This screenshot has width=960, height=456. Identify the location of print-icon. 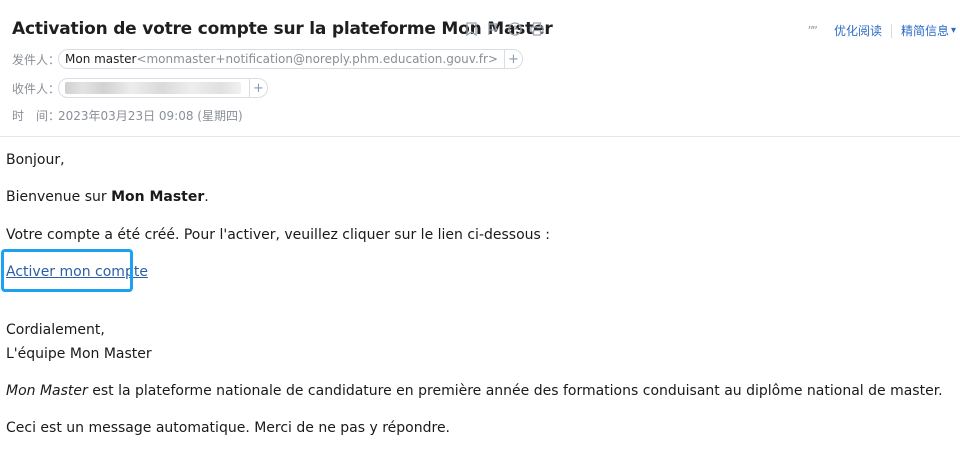
(537, 29).